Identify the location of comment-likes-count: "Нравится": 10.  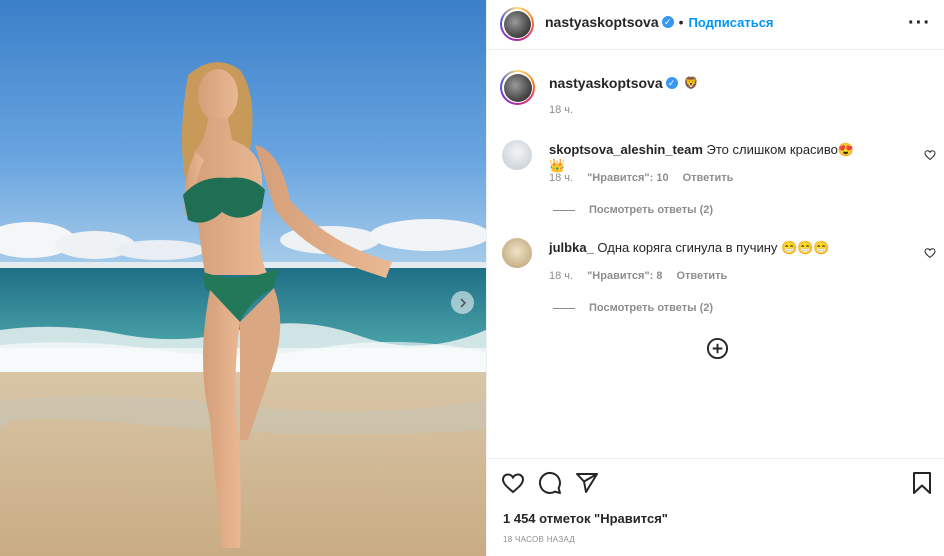
(627, 178).